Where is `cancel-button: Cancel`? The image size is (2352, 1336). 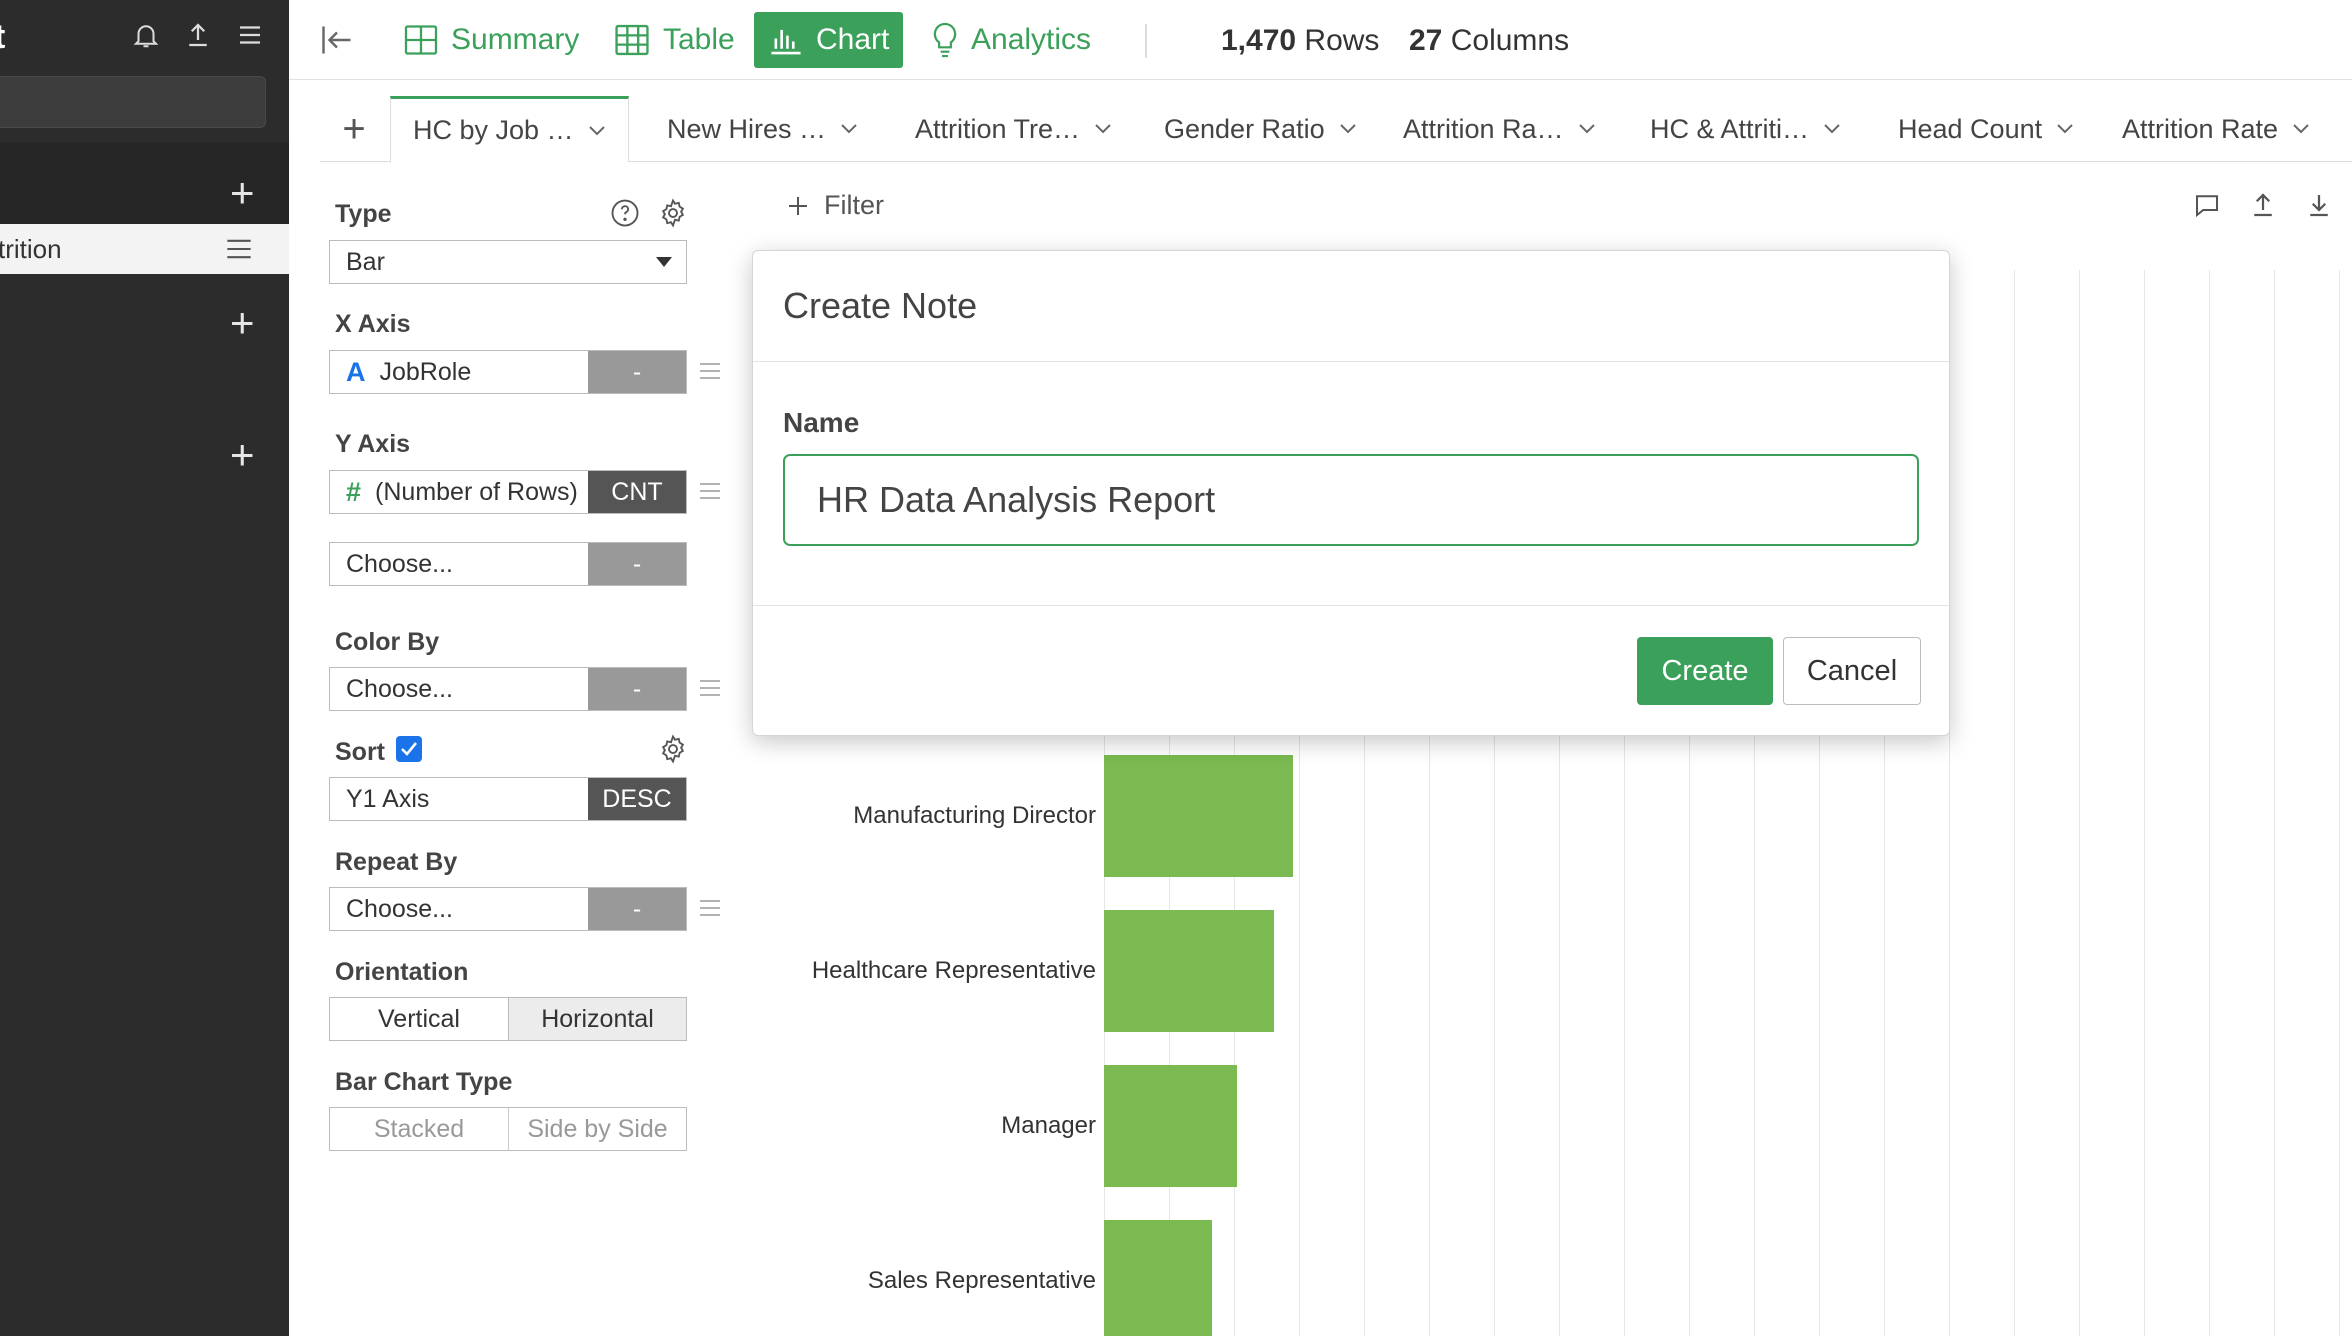 cancel-button: Cancel is located at coordinates (1852, 671).